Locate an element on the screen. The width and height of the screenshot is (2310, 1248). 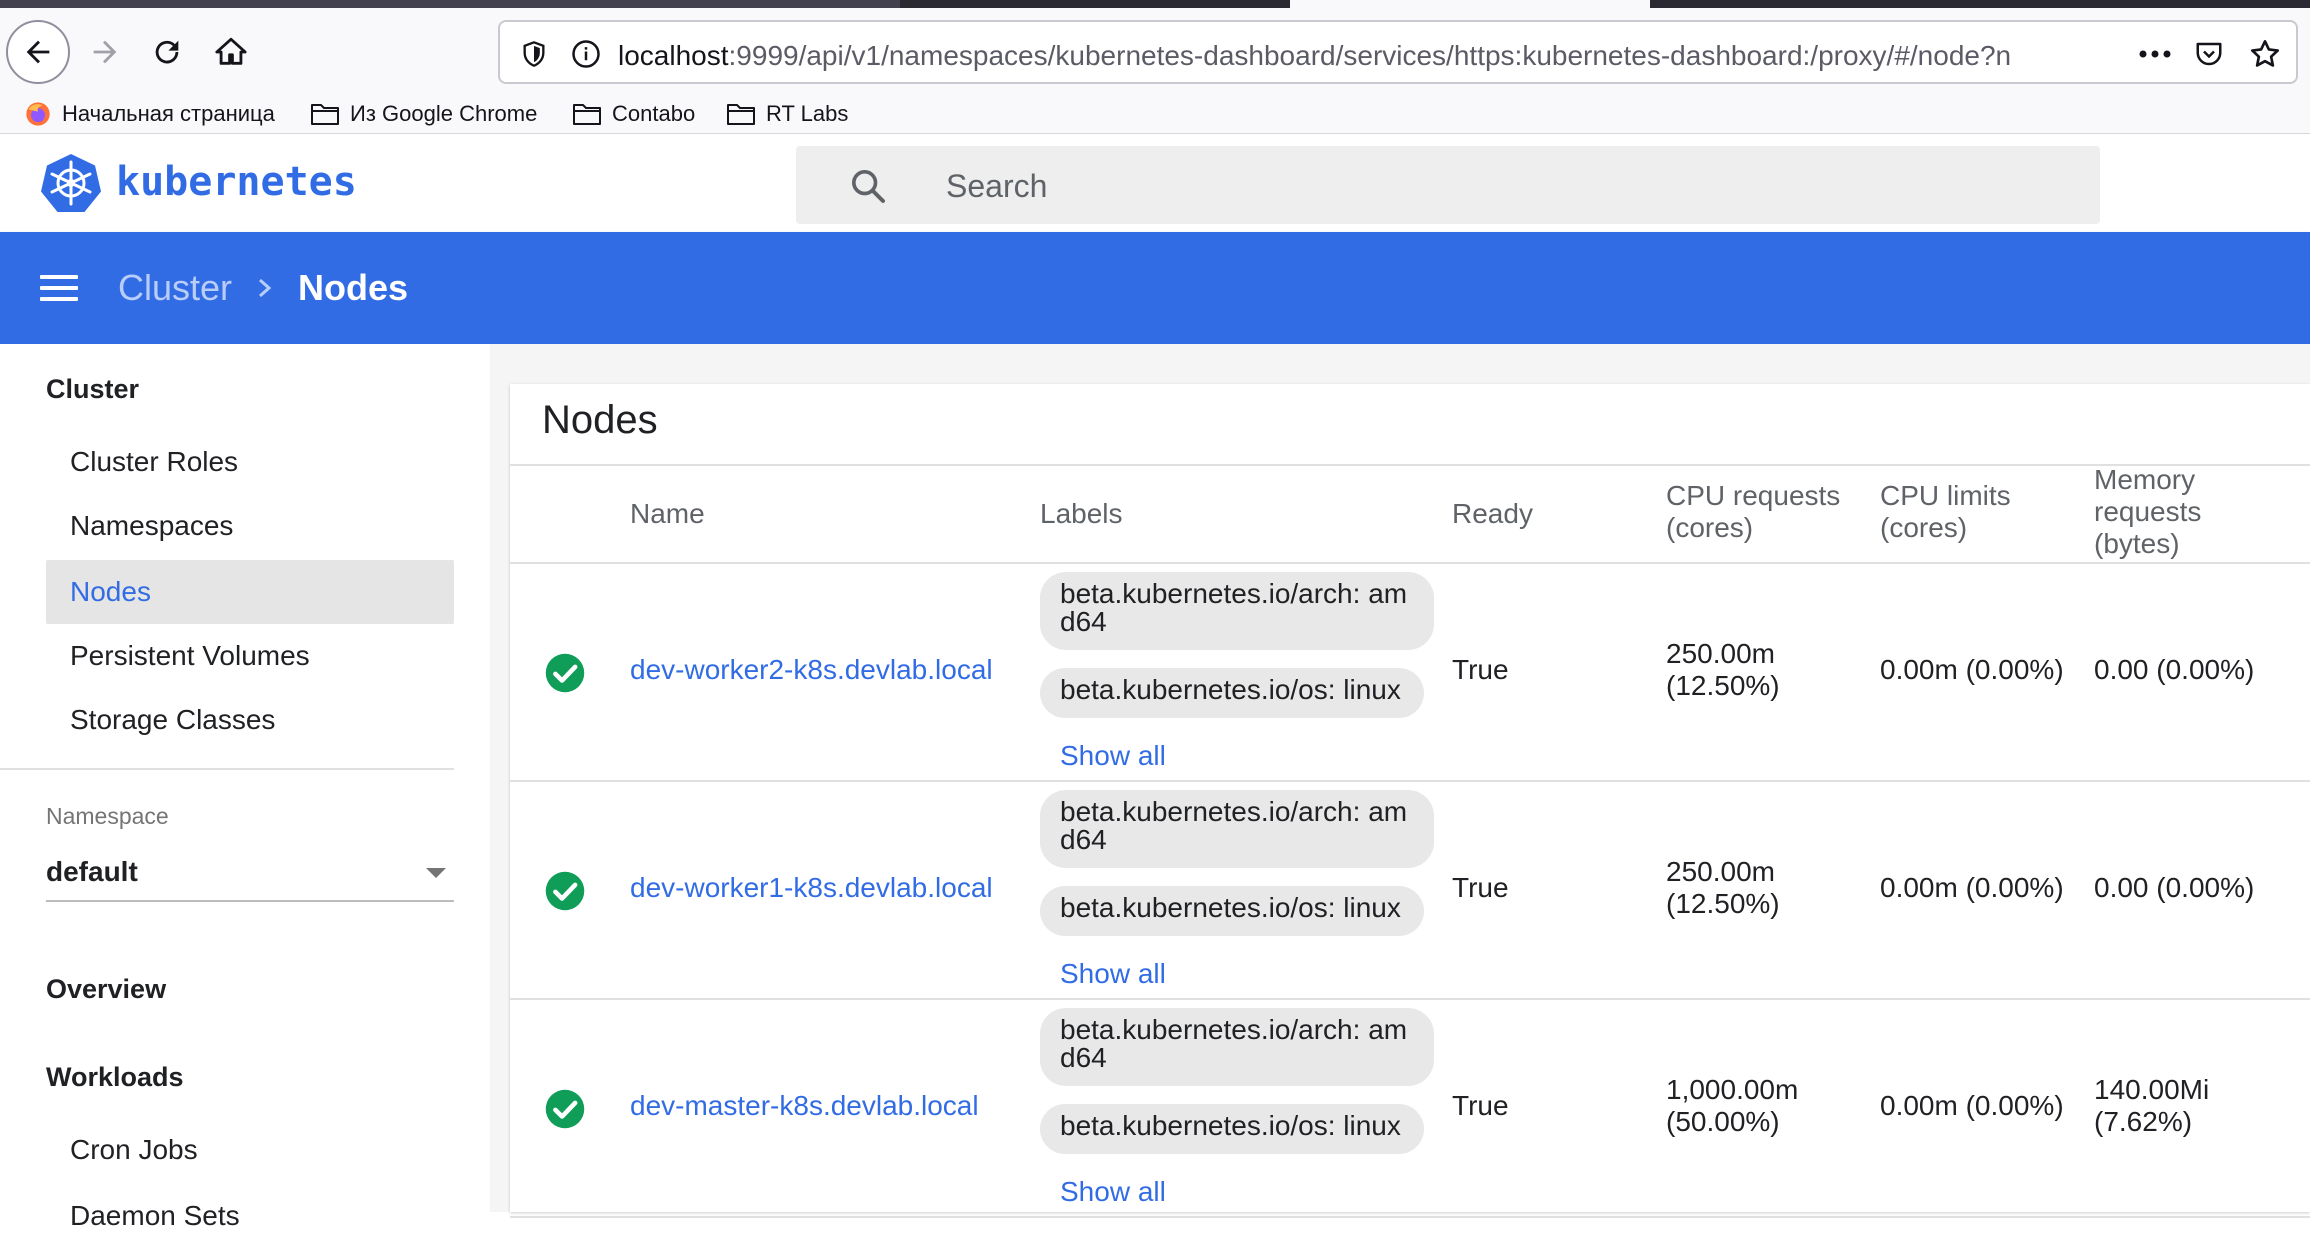
value-line: (12.50%) is located at coordinates (1723, 685).